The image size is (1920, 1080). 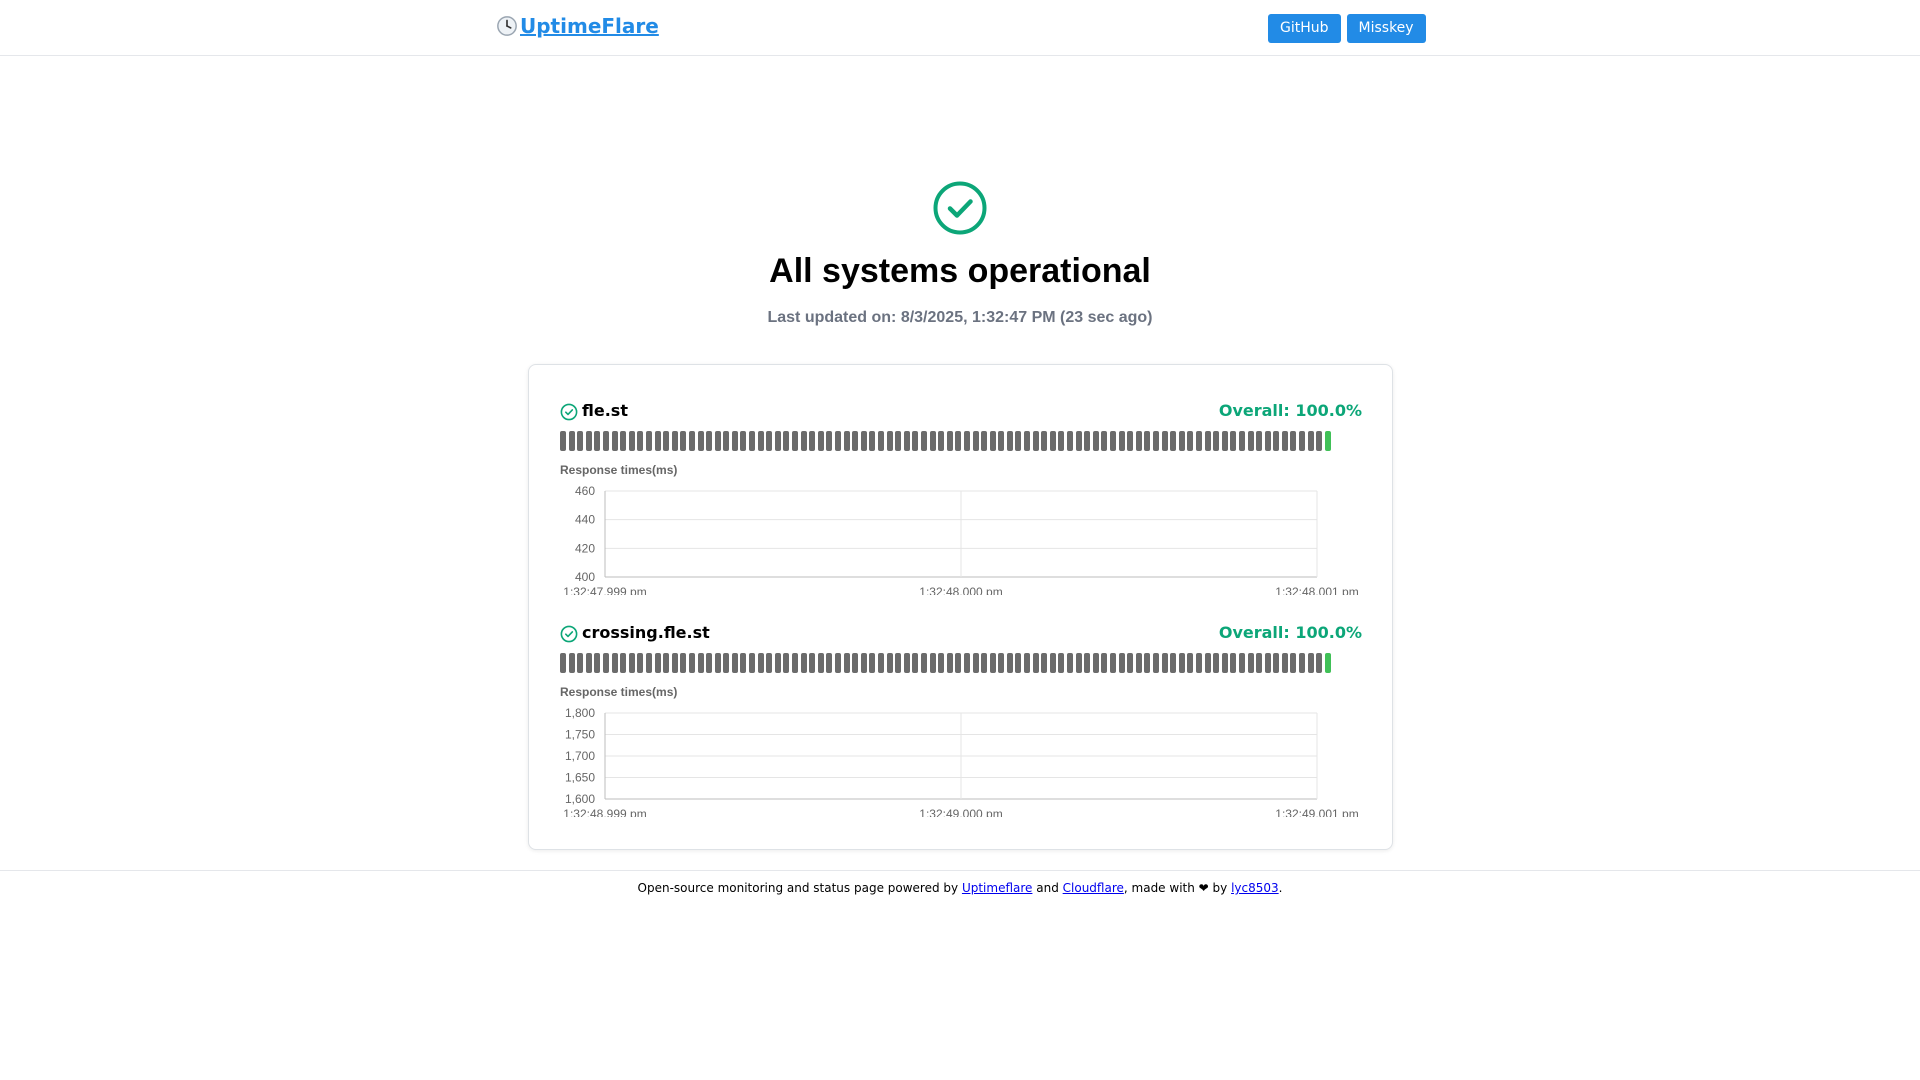 I want to click on github-button: GitHub, so click(x=1304, y=28).